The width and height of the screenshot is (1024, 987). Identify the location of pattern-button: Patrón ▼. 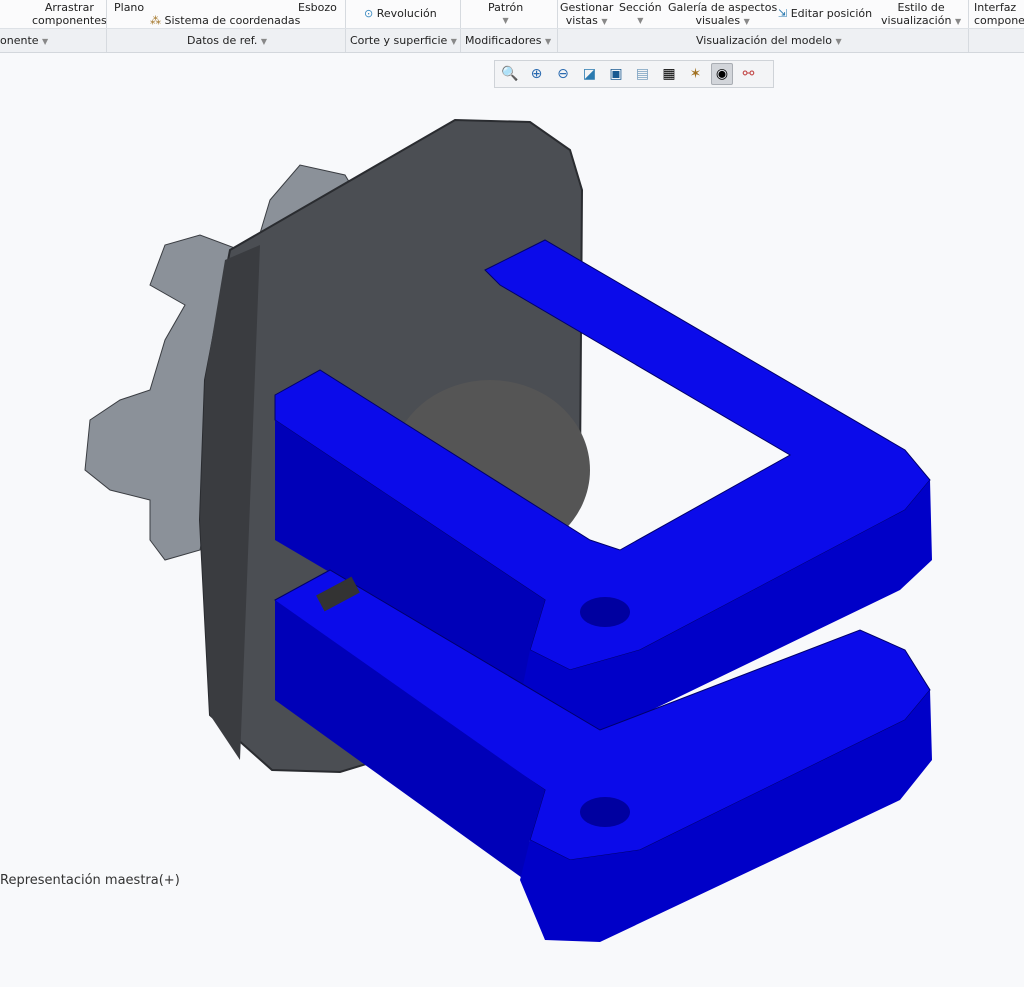
(505, 14).